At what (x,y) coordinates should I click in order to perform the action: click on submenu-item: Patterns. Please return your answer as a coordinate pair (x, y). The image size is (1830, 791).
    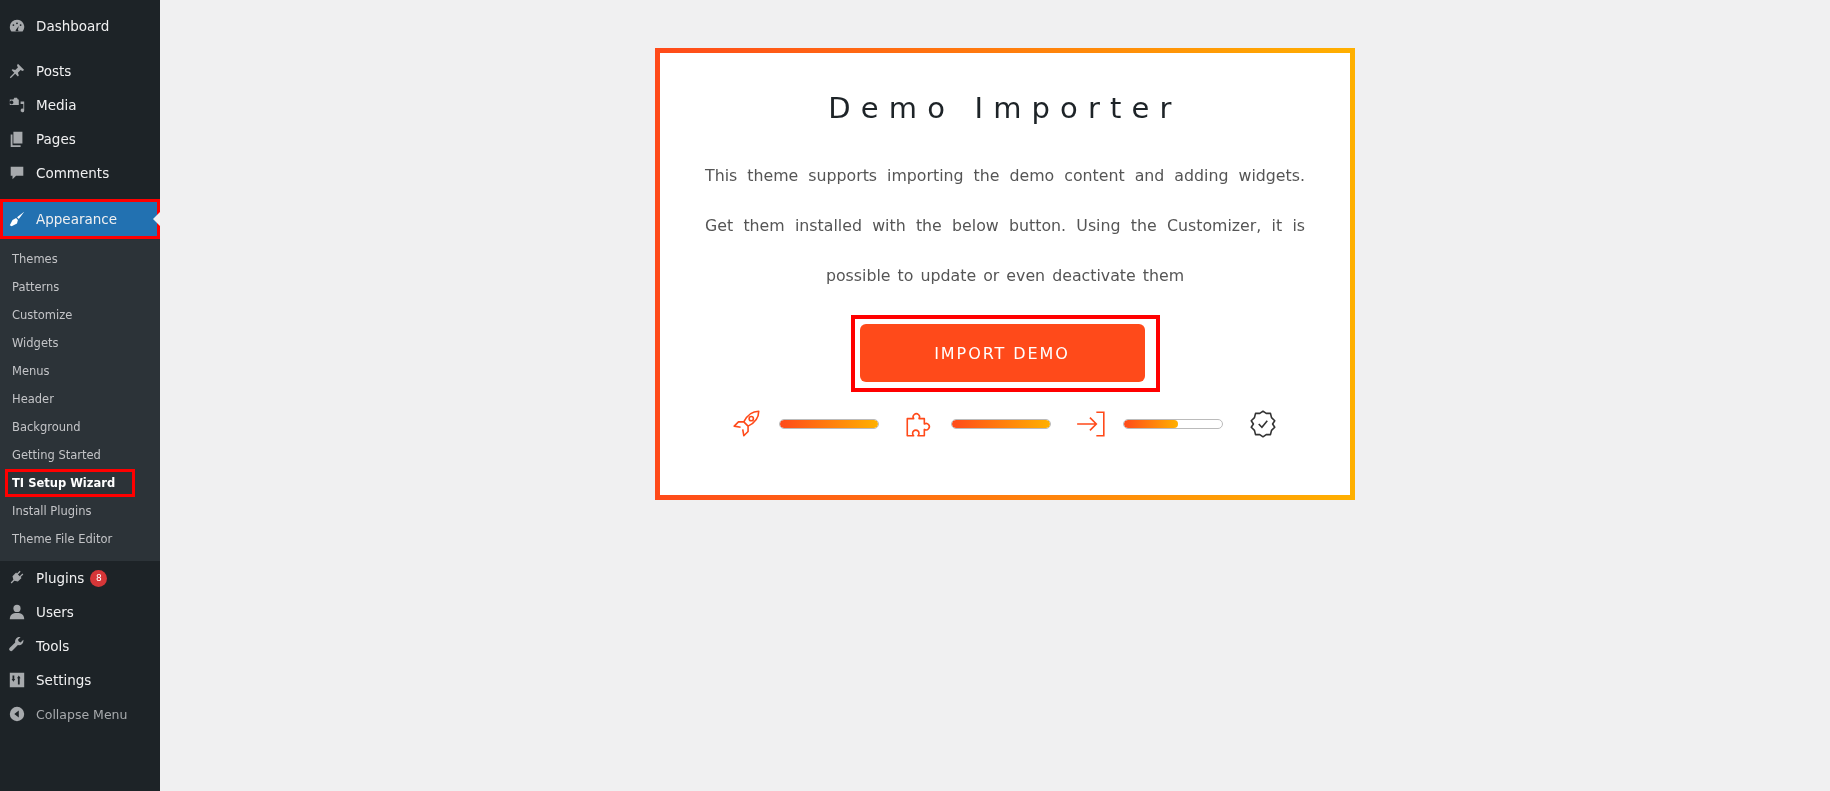
    Looking at the image, I should click on (36, 287).